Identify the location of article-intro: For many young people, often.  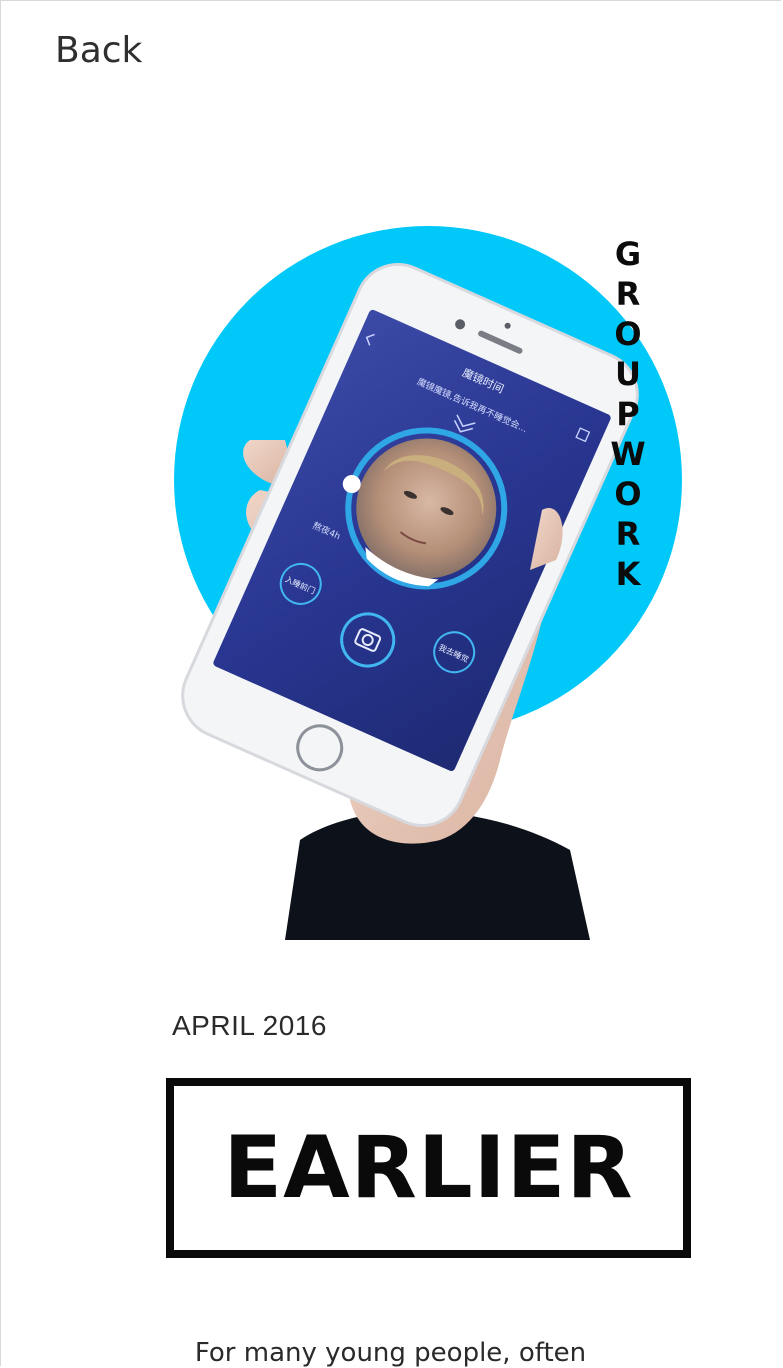
(390, 1353).